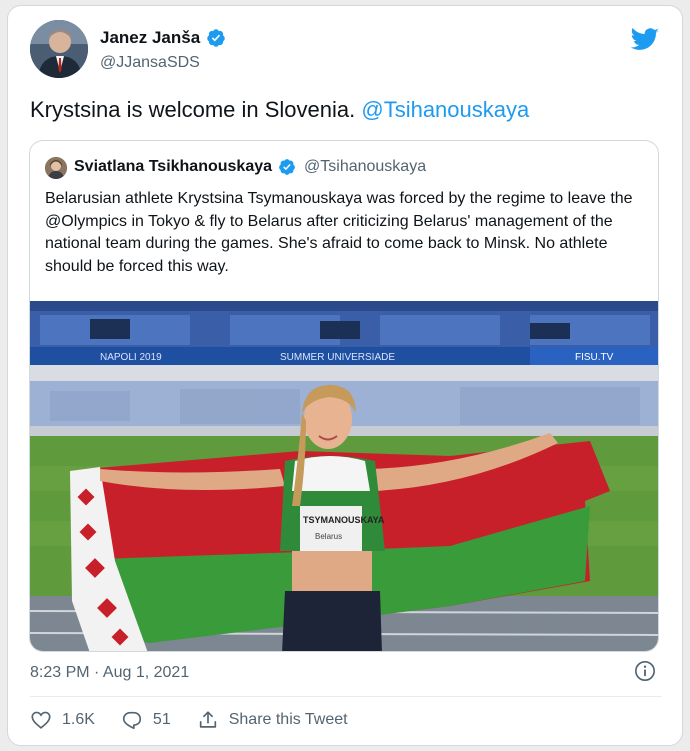 This screenshot has height=751, width=690. I want to click on quoted-header: Sviatlana Tsikhanouskaya @Tsihanouskaya, so click(250, 167).